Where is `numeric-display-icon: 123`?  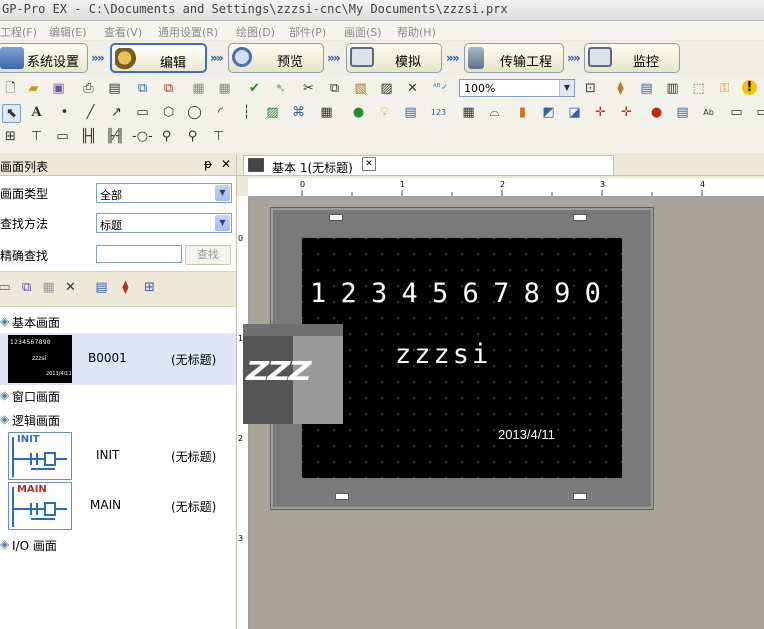 numeric-display-icon: 123 is located at coordinates (438, 112).